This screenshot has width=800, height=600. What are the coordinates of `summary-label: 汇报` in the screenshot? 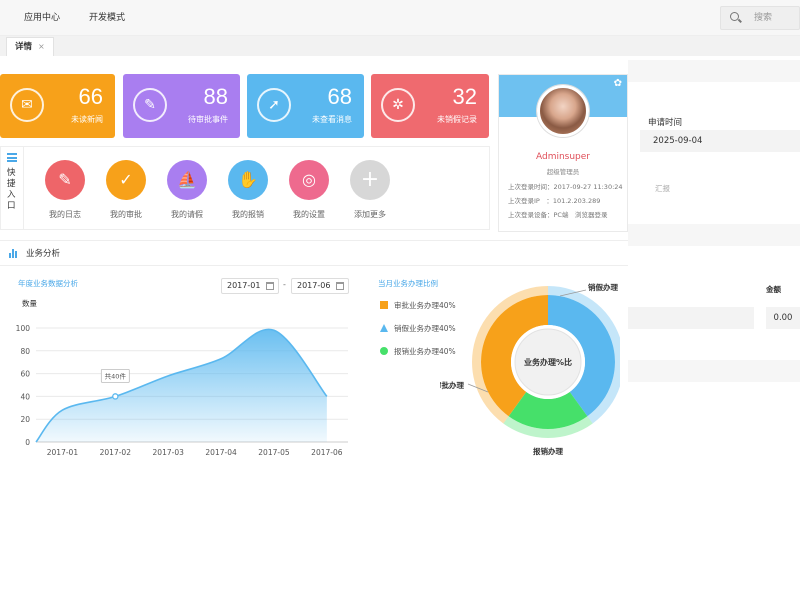 It's located at (662, 188).